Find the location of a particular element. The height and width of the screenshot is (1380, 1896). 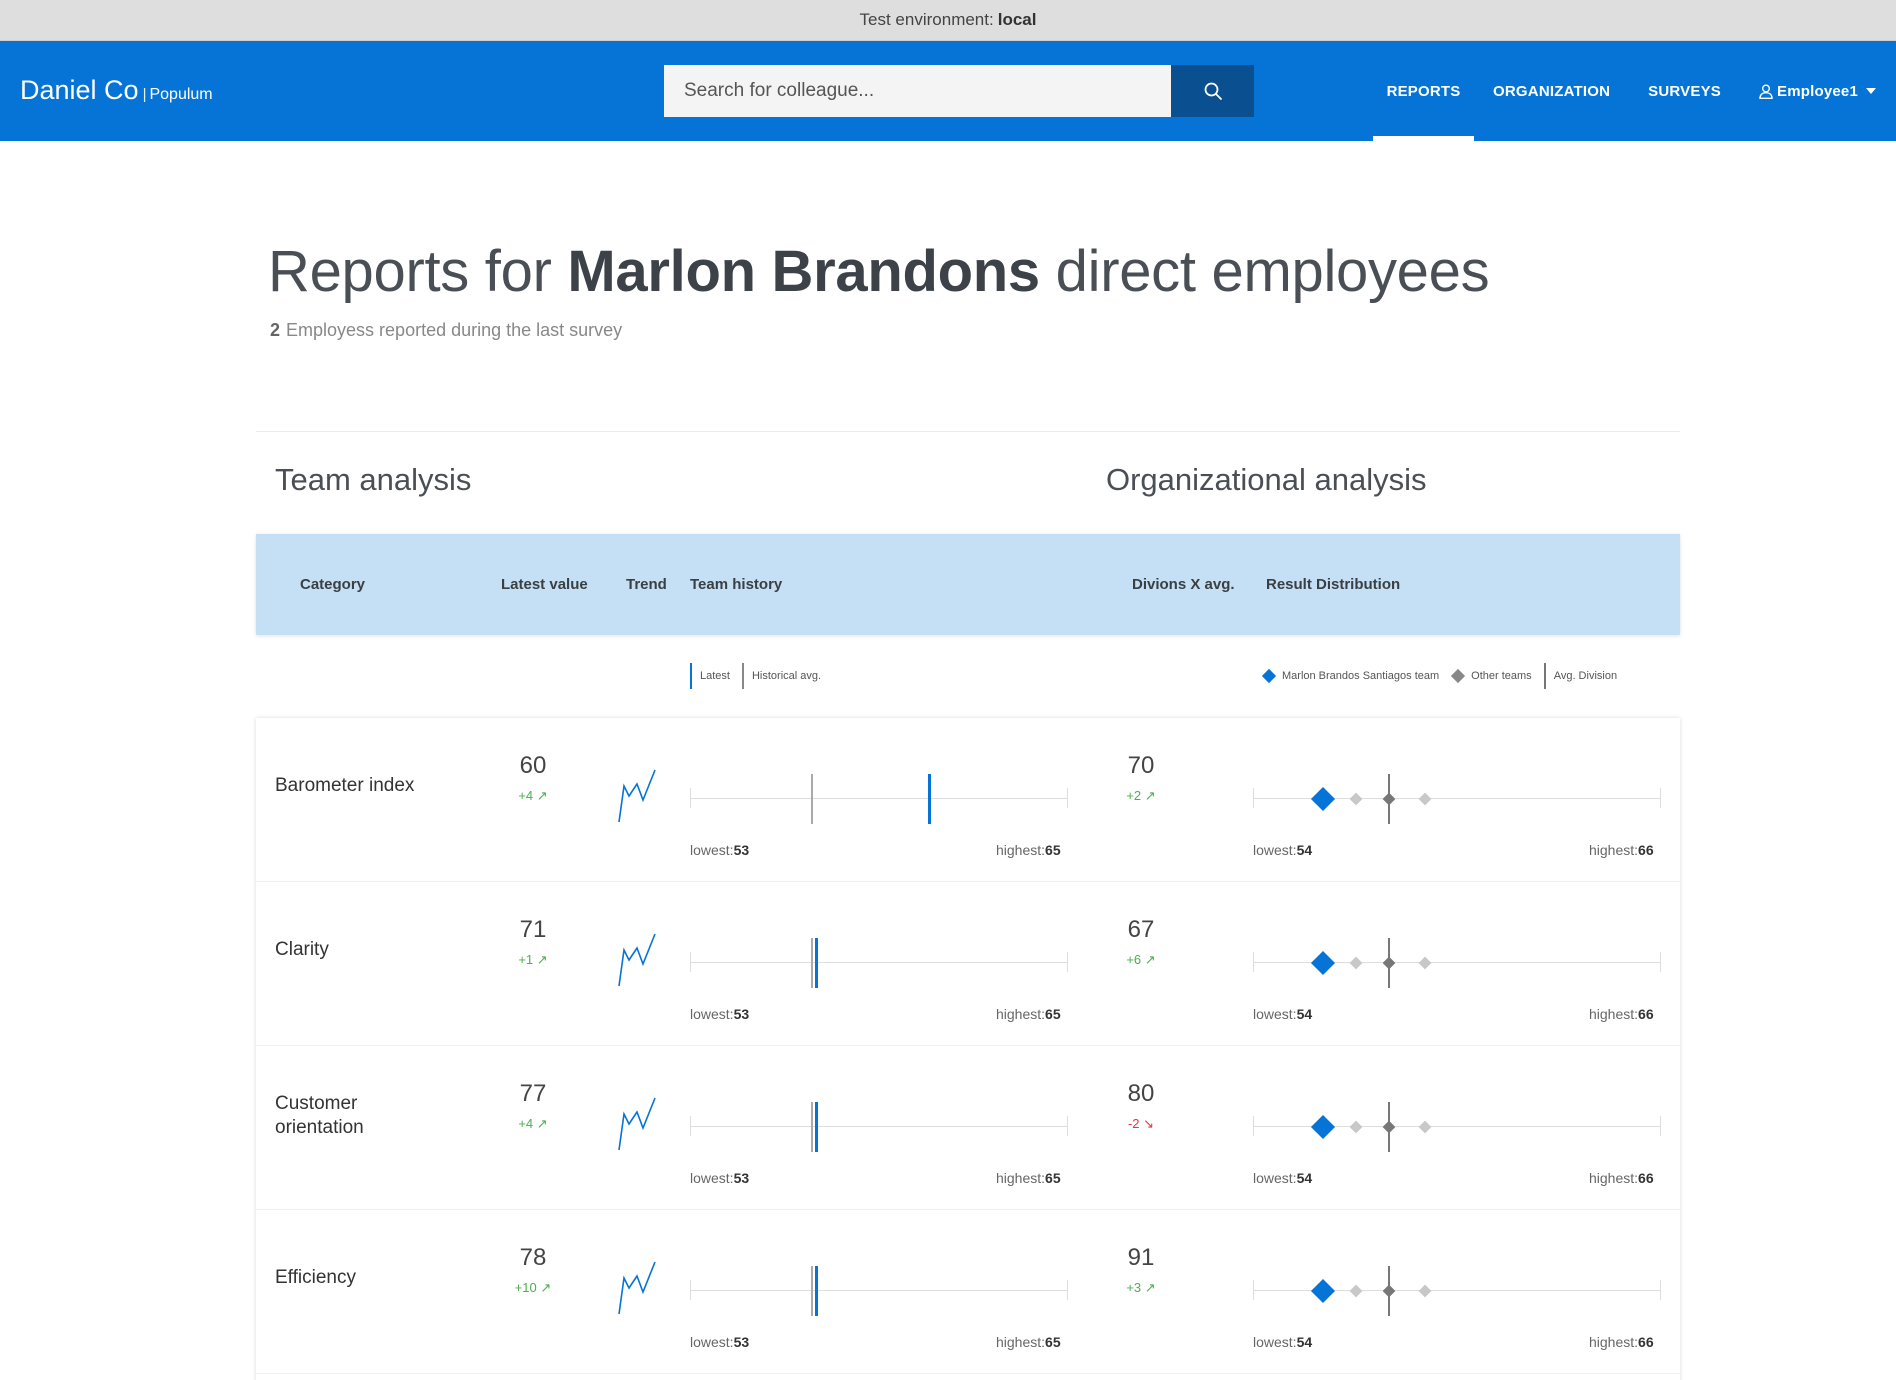

brand-name: Daniel Co is located at coordinates (79, 90).